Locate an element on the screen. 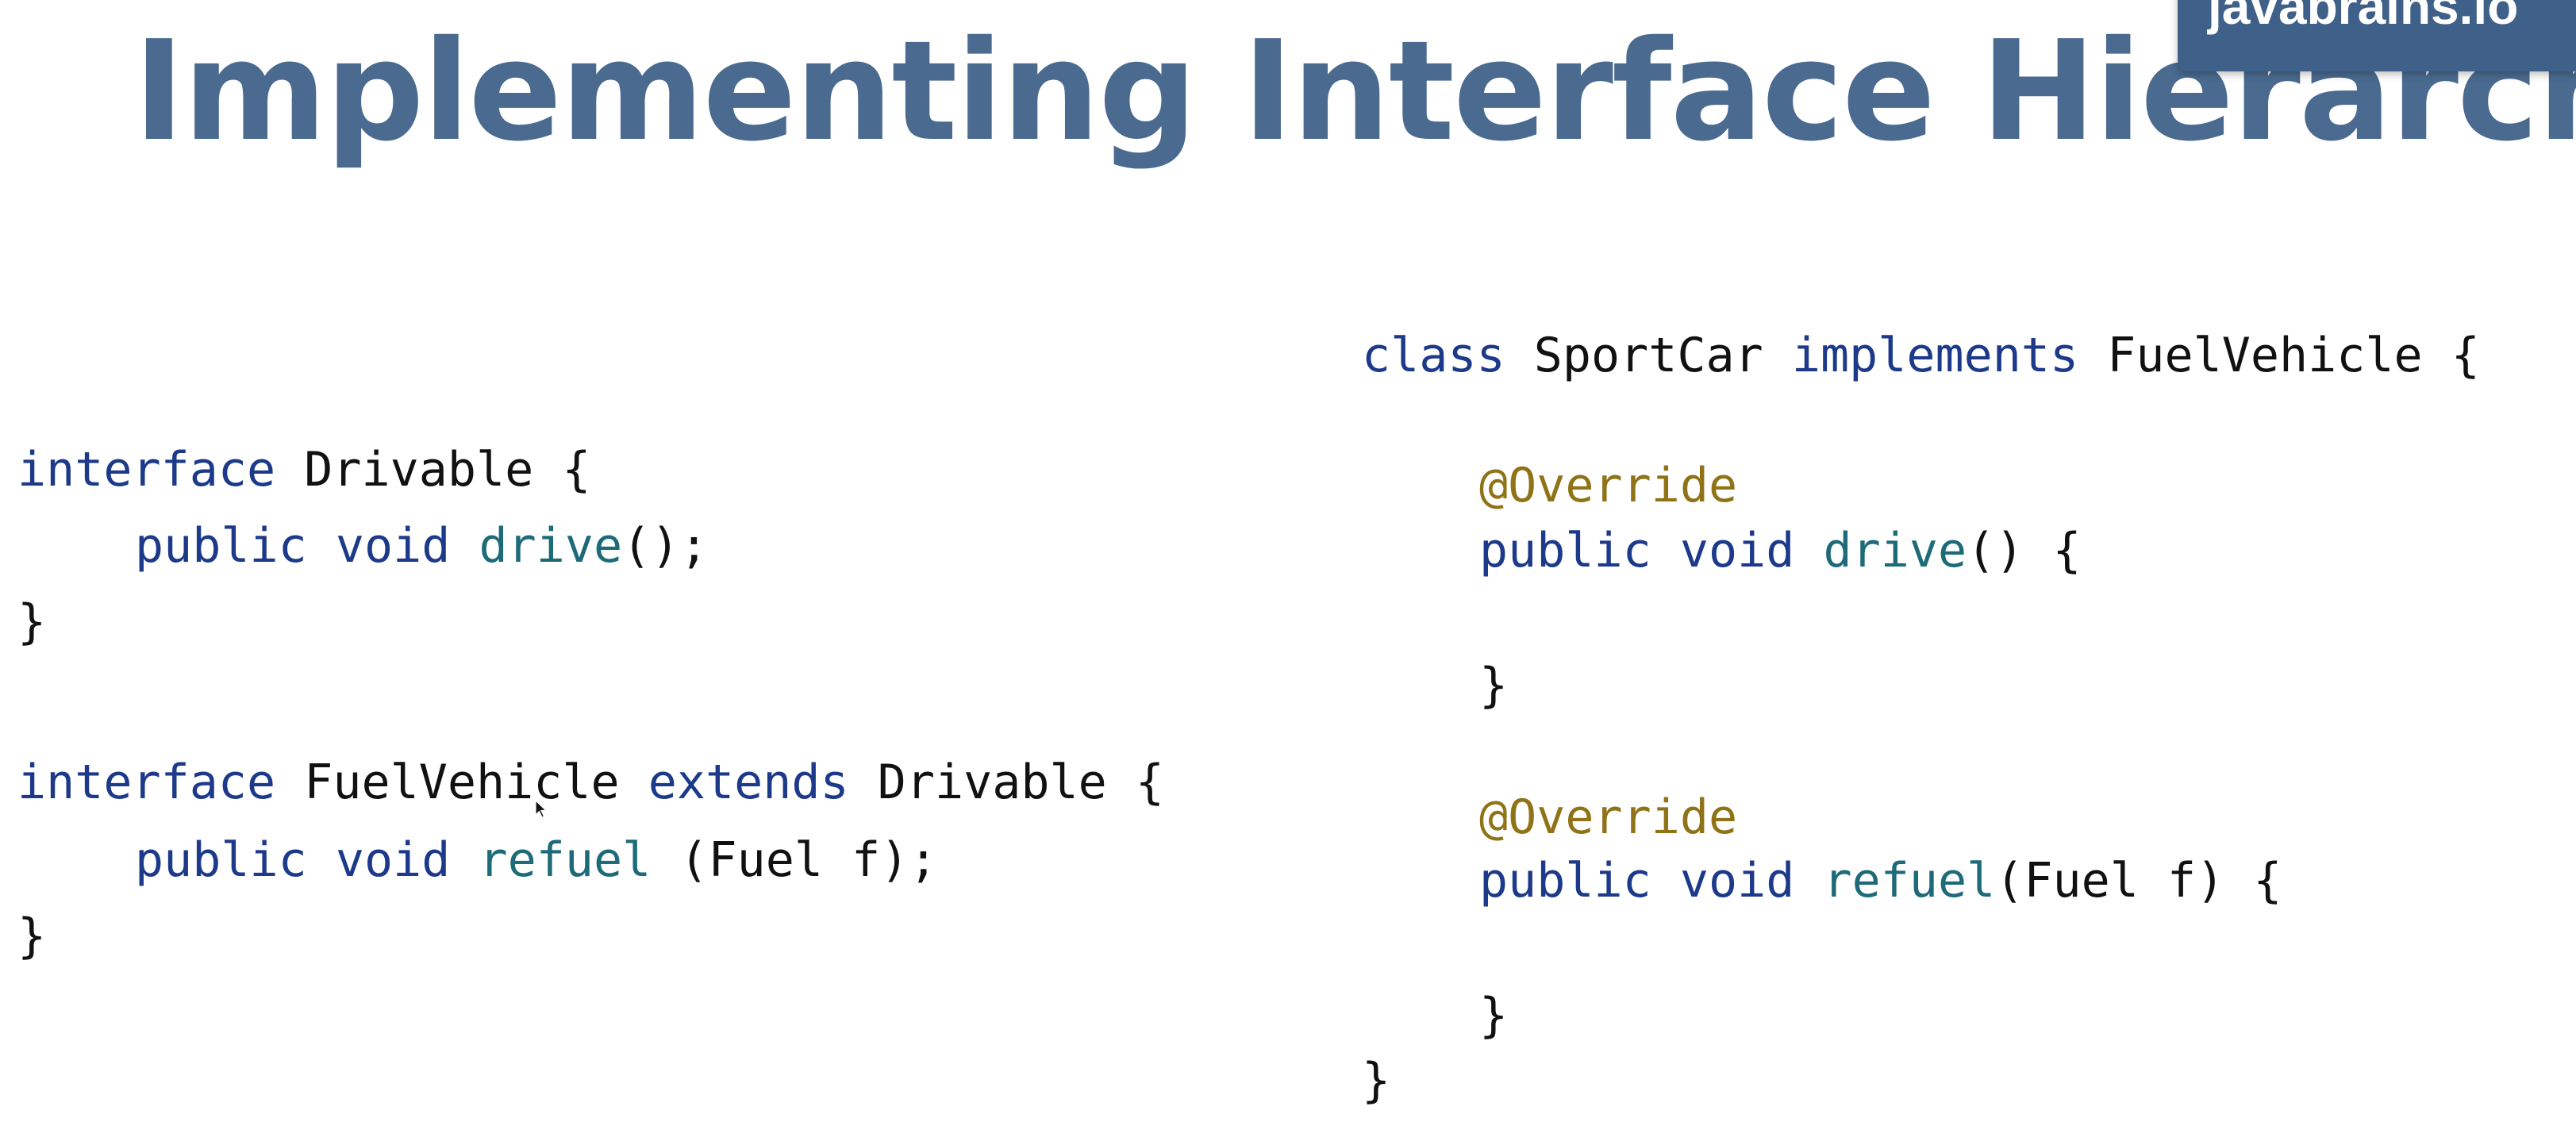 This screenshot has width=2576, height=1141. code-line: public void drive() { is located at coordinates (1781, 551).